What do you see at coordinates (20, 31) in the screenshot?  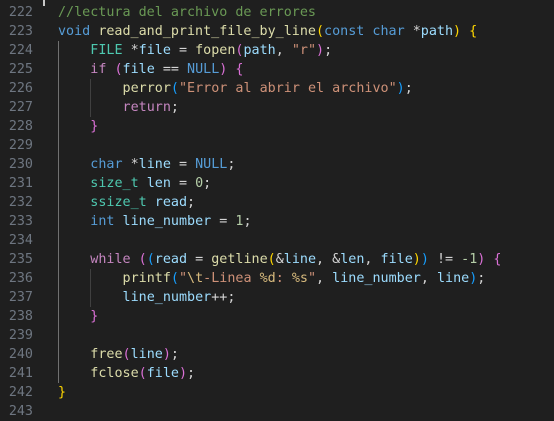 I see `line-number: 223` at bounding box center [20, 31].